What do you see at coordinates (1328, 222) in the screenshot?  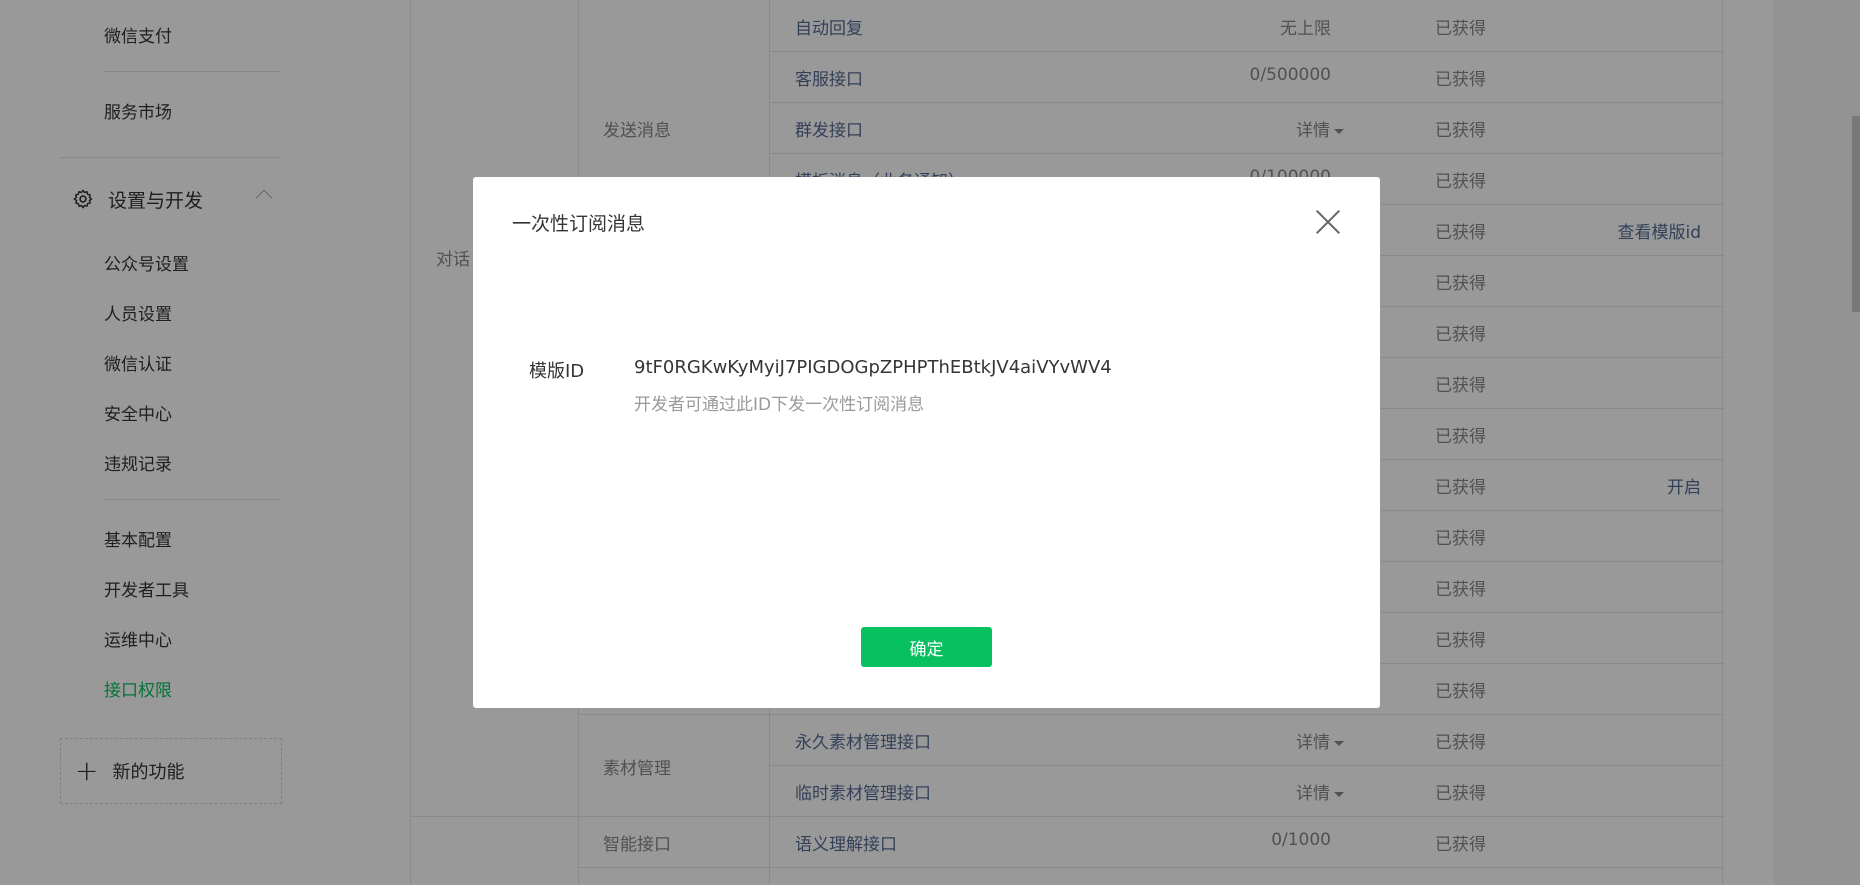 I see `close-icon` at bounding box center [1328, 222].